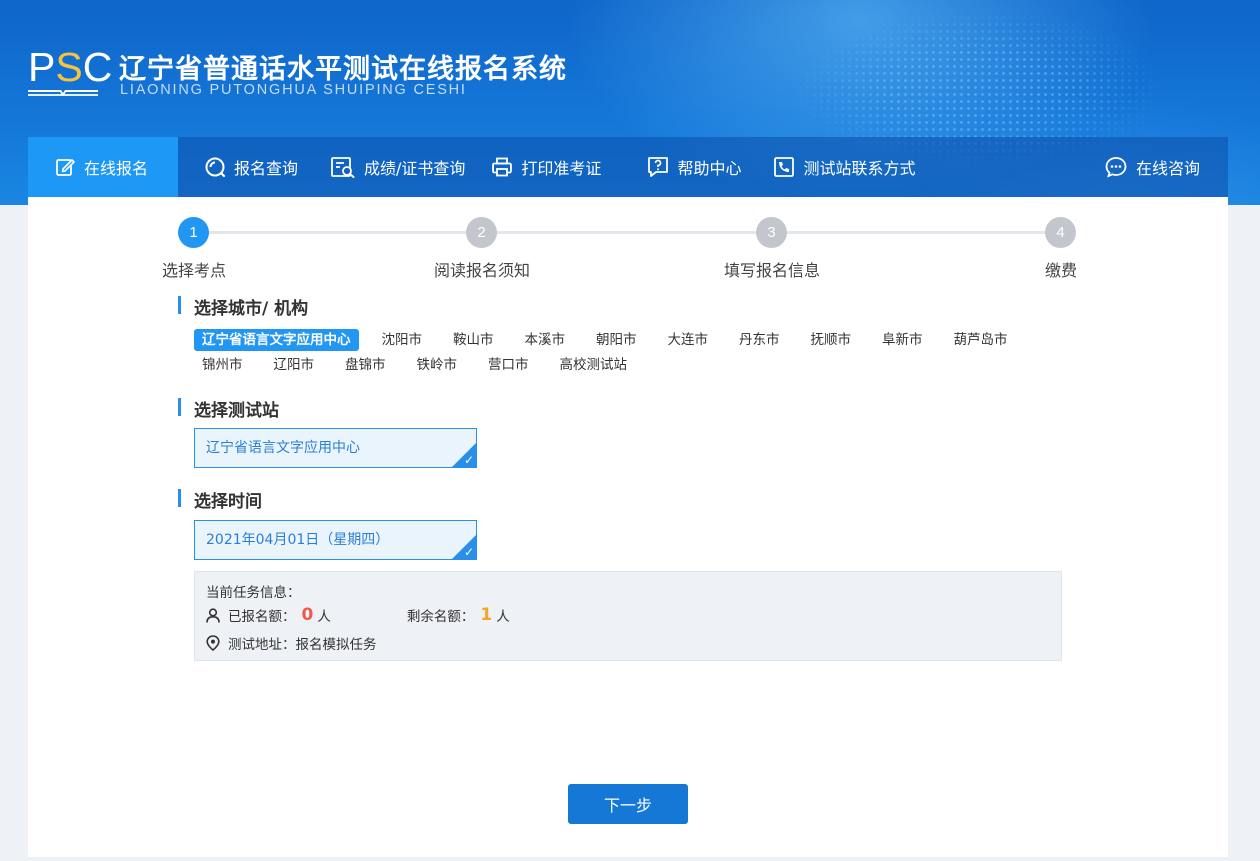 This screenshot has height=861, width=1260. I want to click on site-subtitle: LIAONING PUTONGHUA SHUIPING CESHI, so click(293, 90).